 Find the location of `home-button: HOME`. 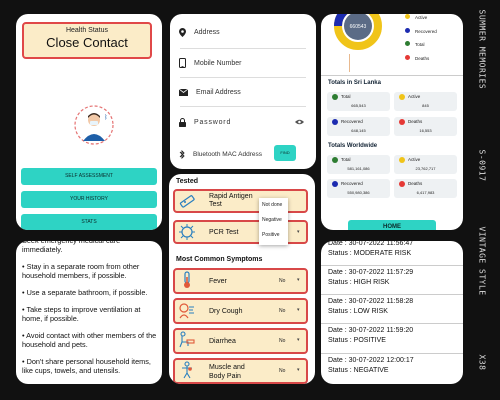

home-button: HOME is located at coordinates (392, 225).